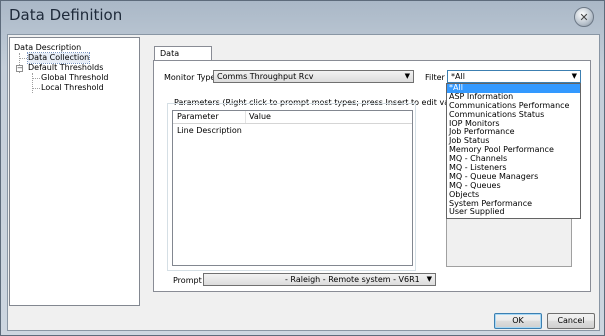  What do you see at coordinates (260, 116) in the screenshot?
I see `column-header-value: Value` at bounding box center [260, 116].